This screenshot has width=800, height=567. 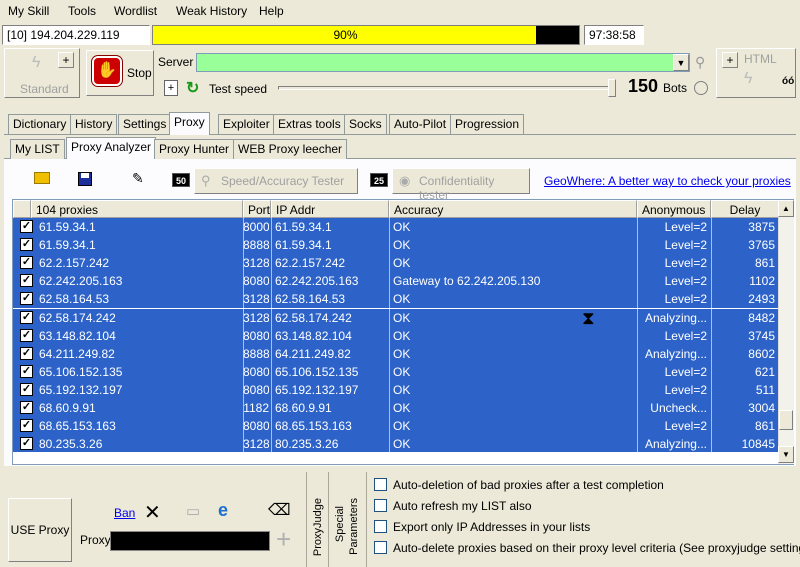 I want to click on scroll-down-icon: ▼, so click(x=786, y=454).